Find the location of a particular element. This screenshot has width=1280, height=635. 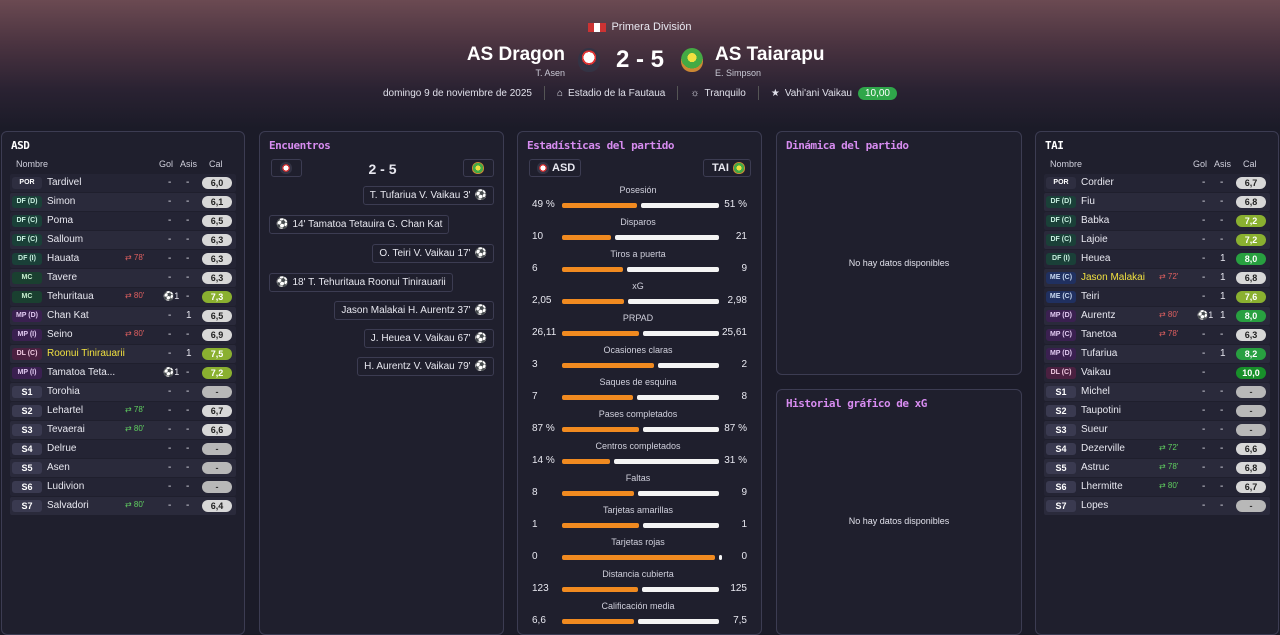

player-name: Michel is located at coordinates (1095, 391).